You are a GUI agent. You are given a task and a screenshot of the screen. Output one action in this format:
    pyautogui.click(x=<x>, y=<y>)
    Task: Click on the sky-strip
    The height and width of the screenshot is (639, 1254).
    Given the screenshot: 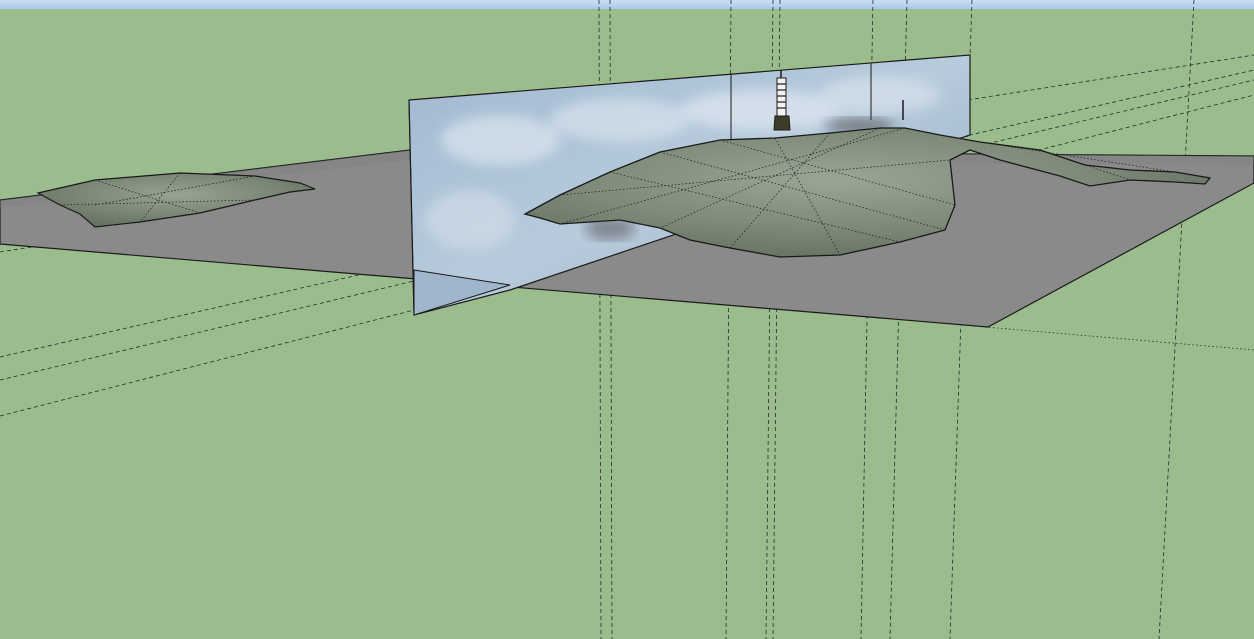 What is the action you would take?
    pyautogui.click(x=627, y=4)
    